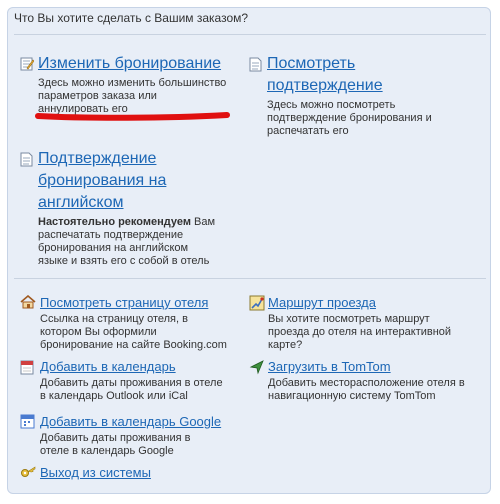 Image resolution: width=500 pixels, height=504 pixels. Describe the element at coordinates (257, 303) in the screenshot. I see `map-route-icon` at that location.